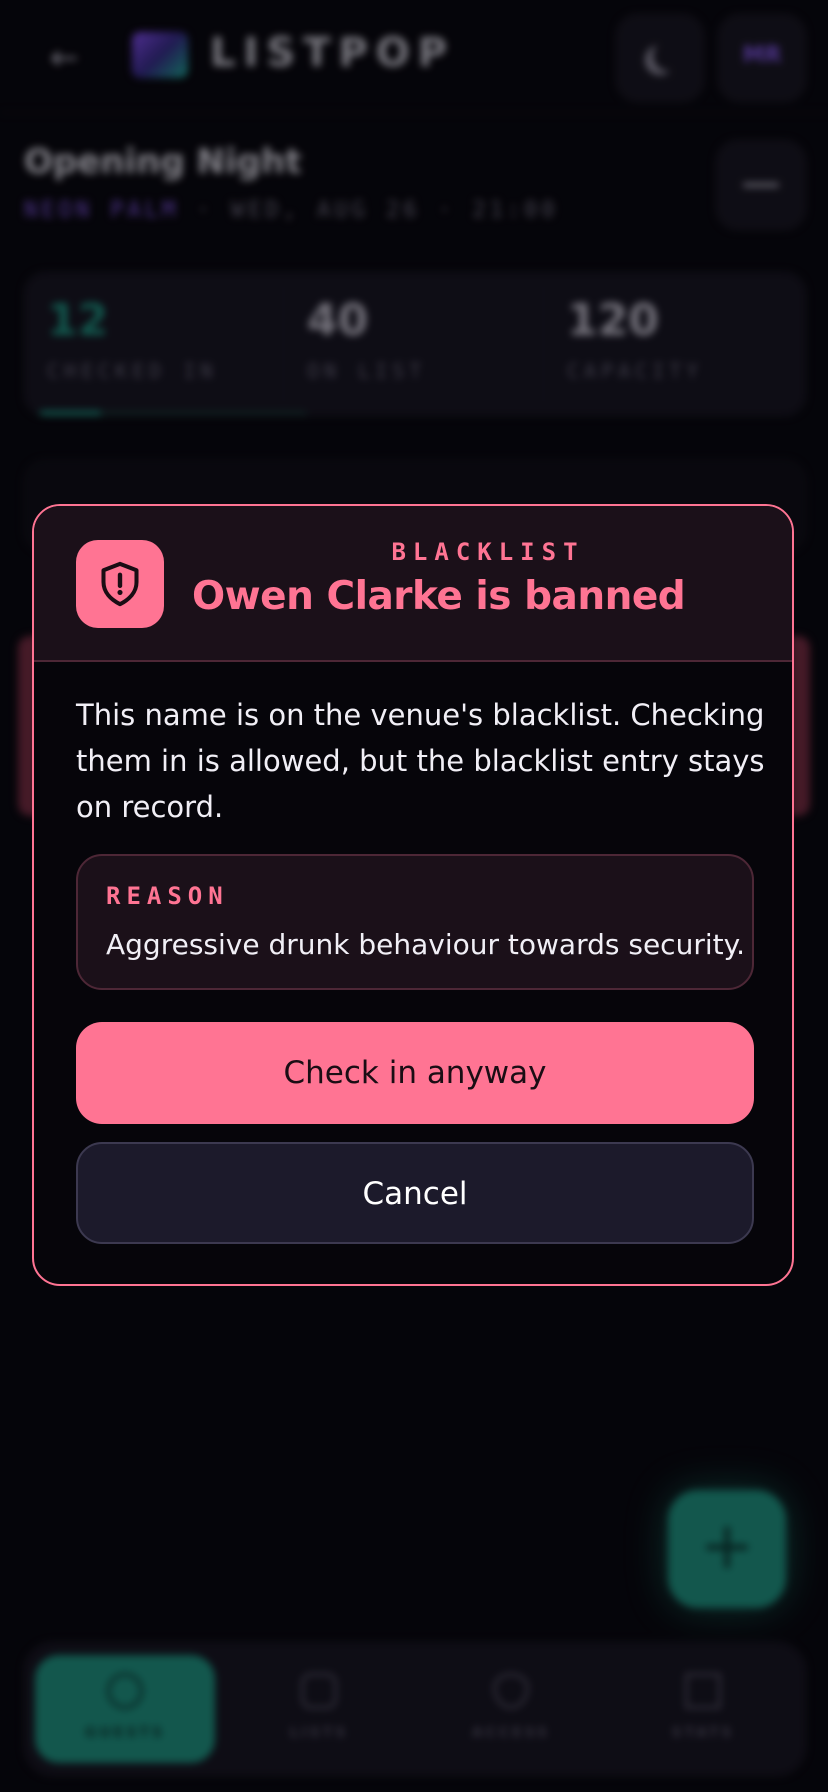 The image size is (828, 1792). What do you see at coordinates (415, 1193) in the screenshot?
I see `cancel-button: Cancel` at bounding box center [415, 1193].